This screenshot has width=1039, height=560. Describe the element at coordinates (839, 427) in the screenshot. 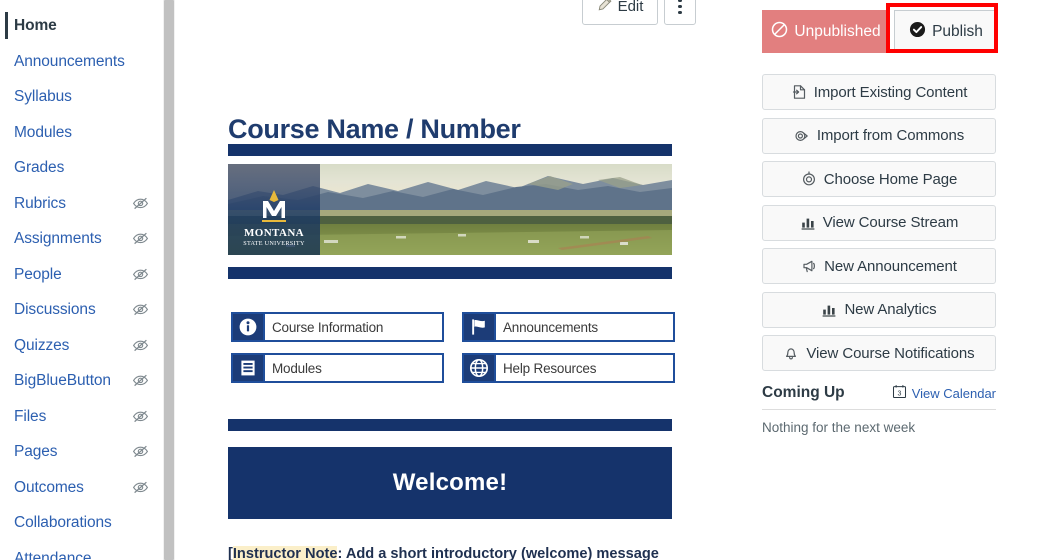

I see `coming-up-empty-text: Nothing for the next week` at that location.